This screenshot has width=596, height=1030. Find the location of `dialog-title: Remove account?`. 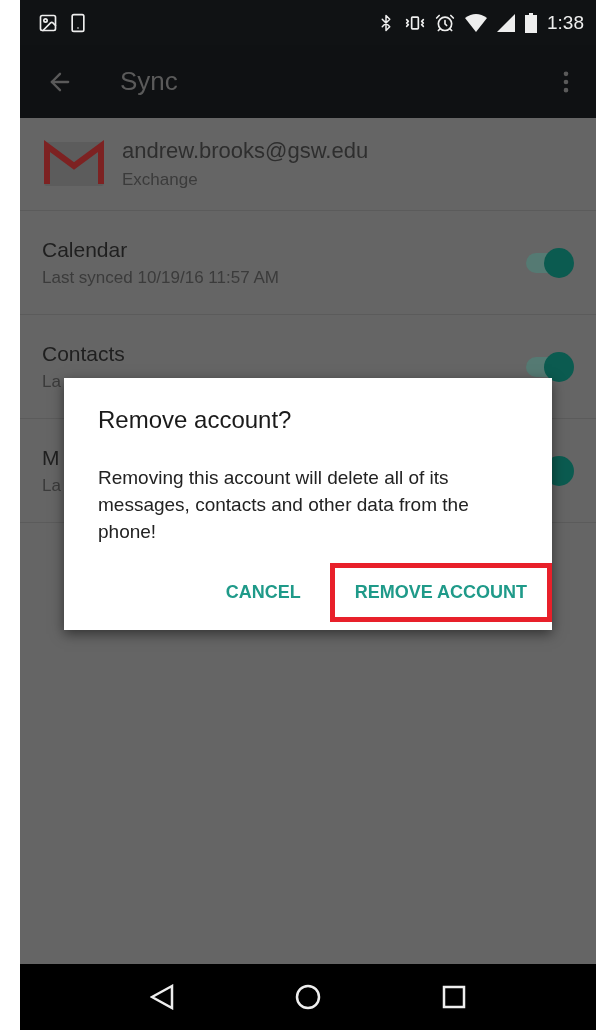

dialog-title: Remove account? is located at coordinates (195, 420).